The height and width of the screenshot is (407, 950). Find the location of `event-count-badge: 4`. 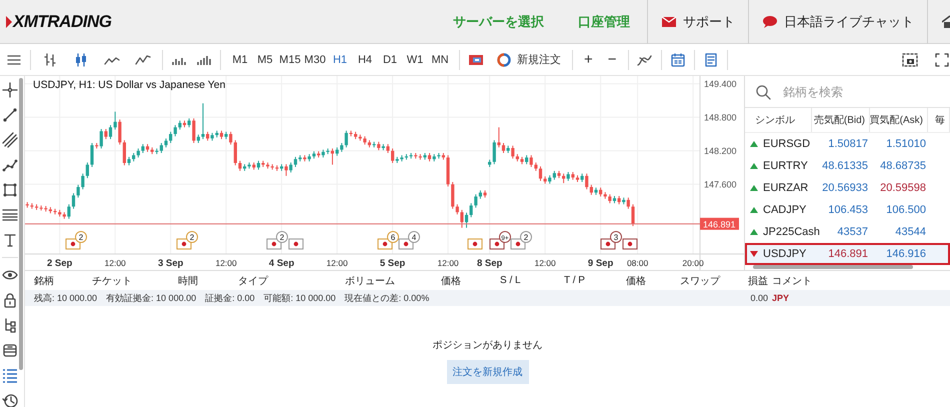

event-count-badge: 4 is located at coordinates (414, 237).